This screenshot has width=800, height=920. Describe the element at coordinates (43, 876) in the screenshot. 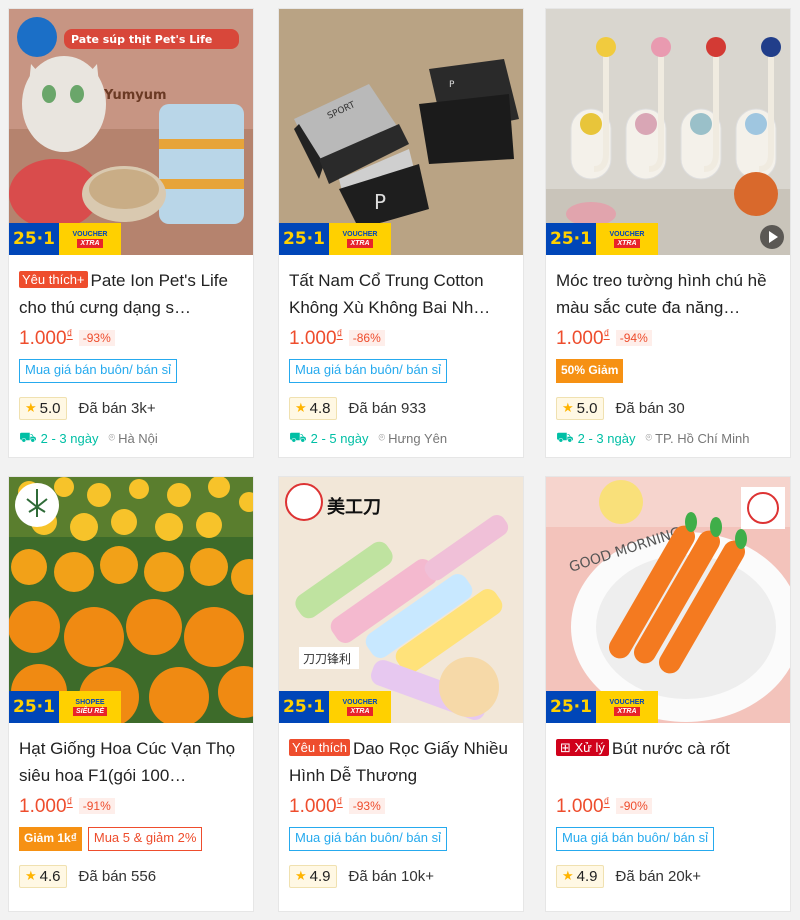

I see `rating-badge: ★ 4.6` at that location.